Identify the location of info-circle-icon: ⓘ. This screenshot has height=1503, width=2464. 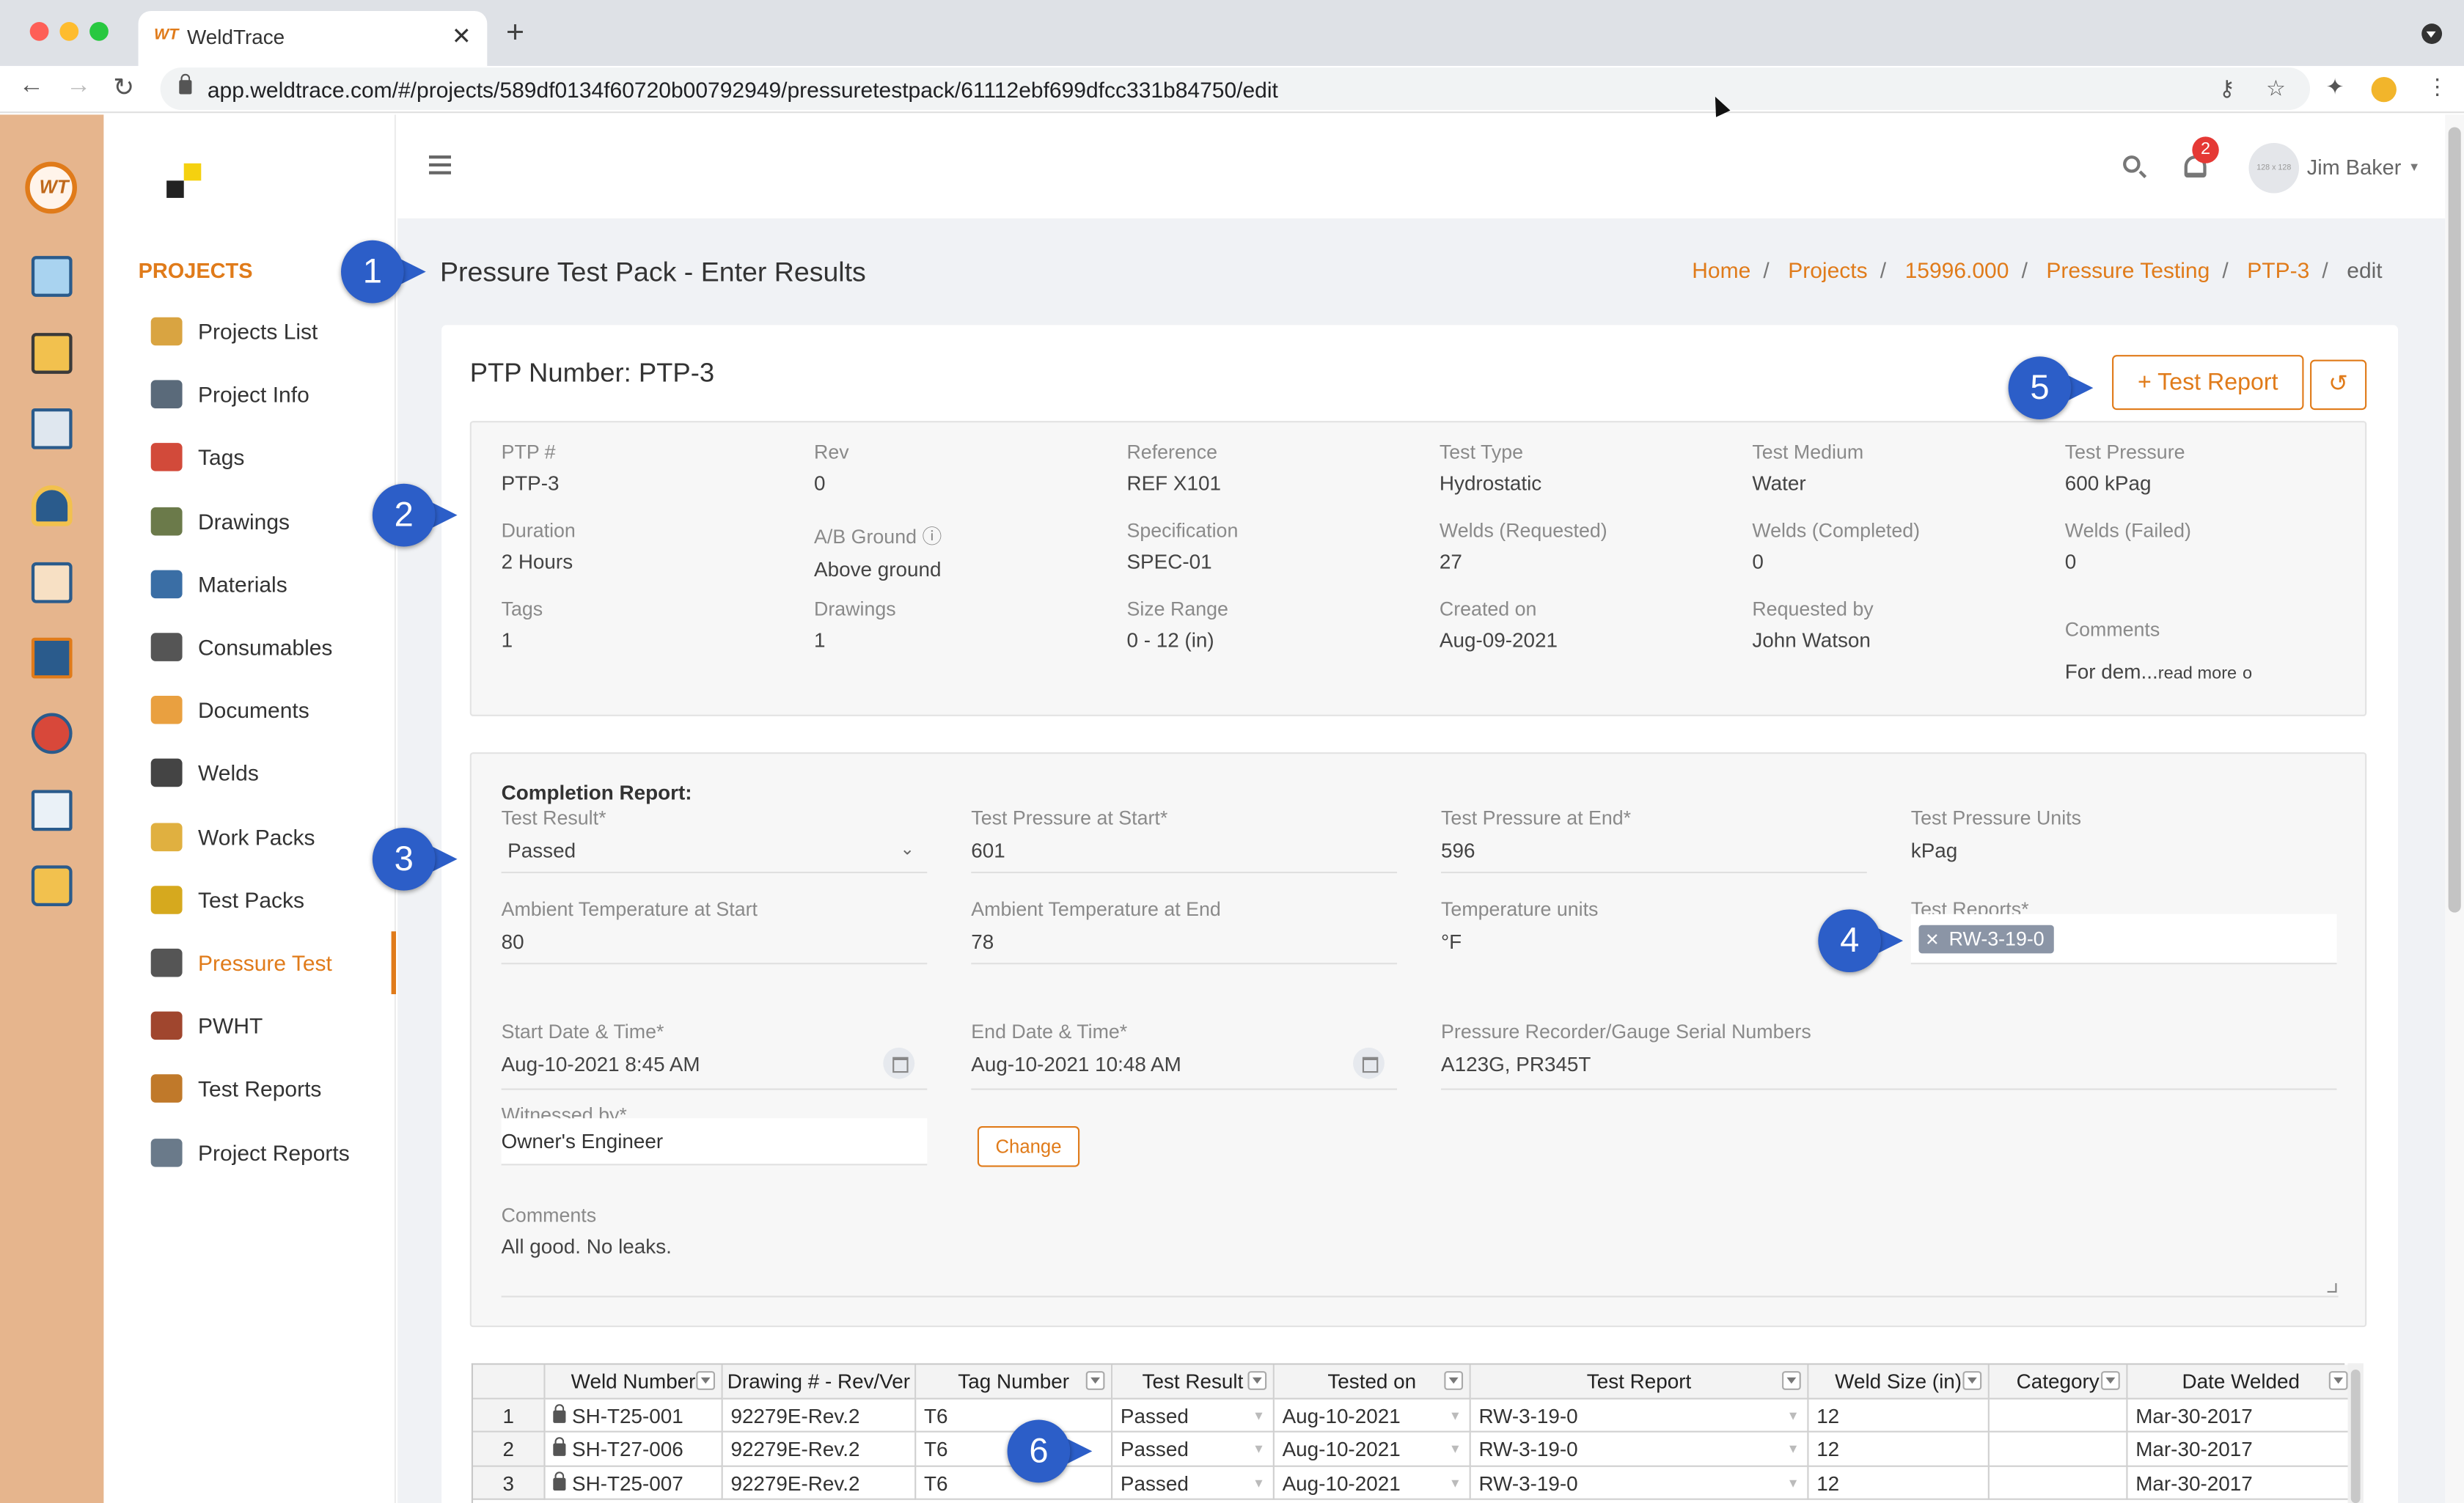
(932, 537).